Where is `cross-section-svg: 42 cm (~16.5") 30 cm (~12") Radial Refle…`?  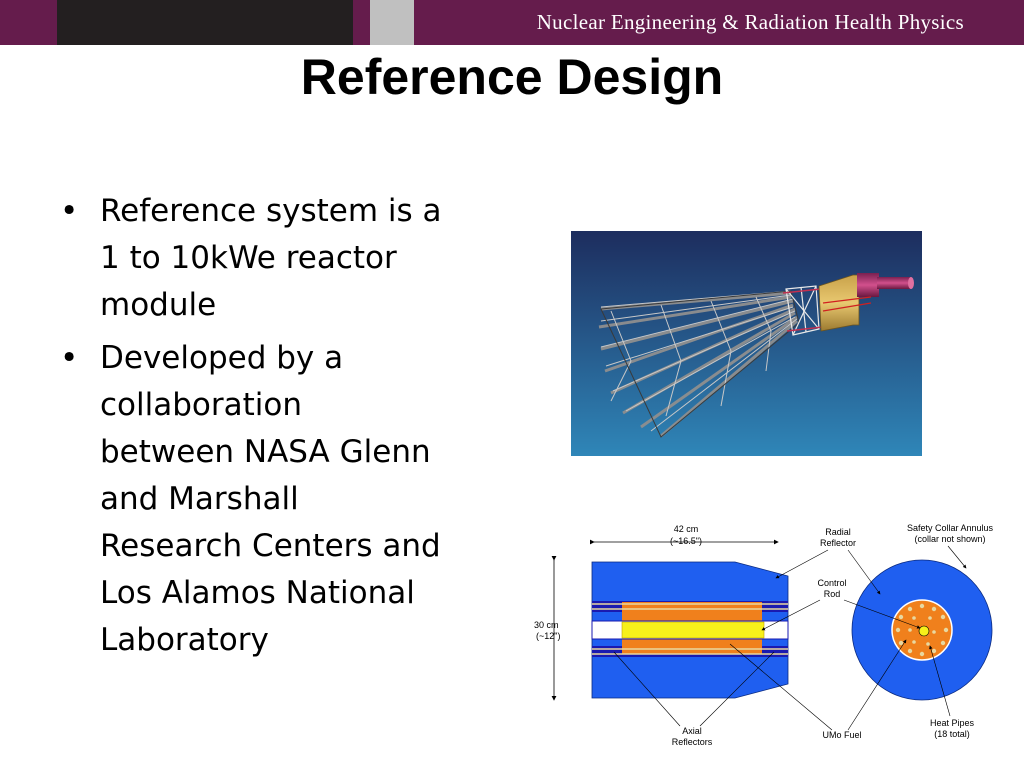
cross-section-svg: 42 cm (~16.5") 30 cm (~12") Radial Refle… is located at coordinates (764, 635).